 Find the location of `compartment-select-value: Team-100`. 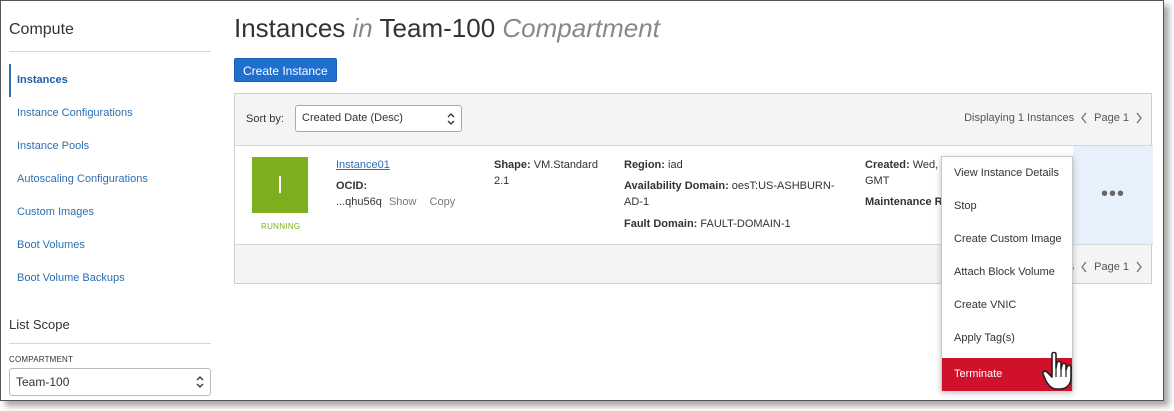

compartment-select-value: Team-100 is located at coordinates (43, 382).